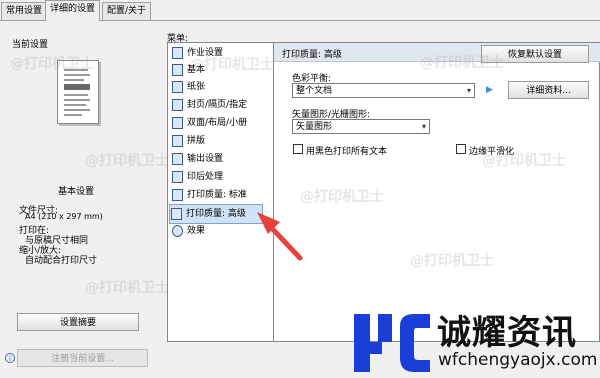 The height and width of the screenshot is (378, 600). I want to click on brand-url: wfchengyaojx.com, so click(518, 360).